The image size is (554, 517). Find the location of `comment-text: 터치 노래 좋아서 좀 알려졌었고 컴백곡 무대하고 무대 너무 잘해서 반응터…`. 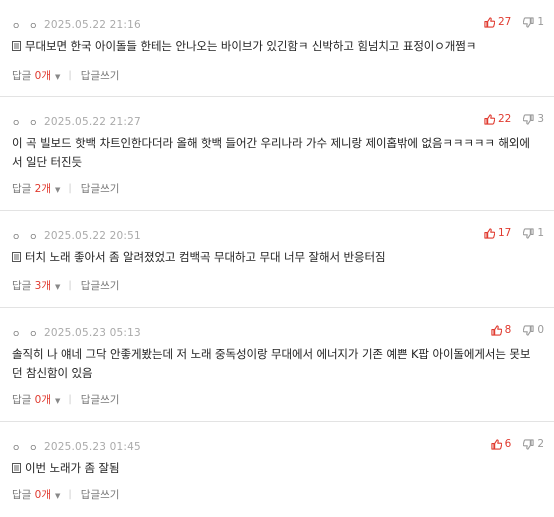

comment-text: 터치 노래 좋아서 좀 알려졌었고 컴백곡 무대하고 무대 너무 잘해서 반응터… is located at coordinates (205, 257).